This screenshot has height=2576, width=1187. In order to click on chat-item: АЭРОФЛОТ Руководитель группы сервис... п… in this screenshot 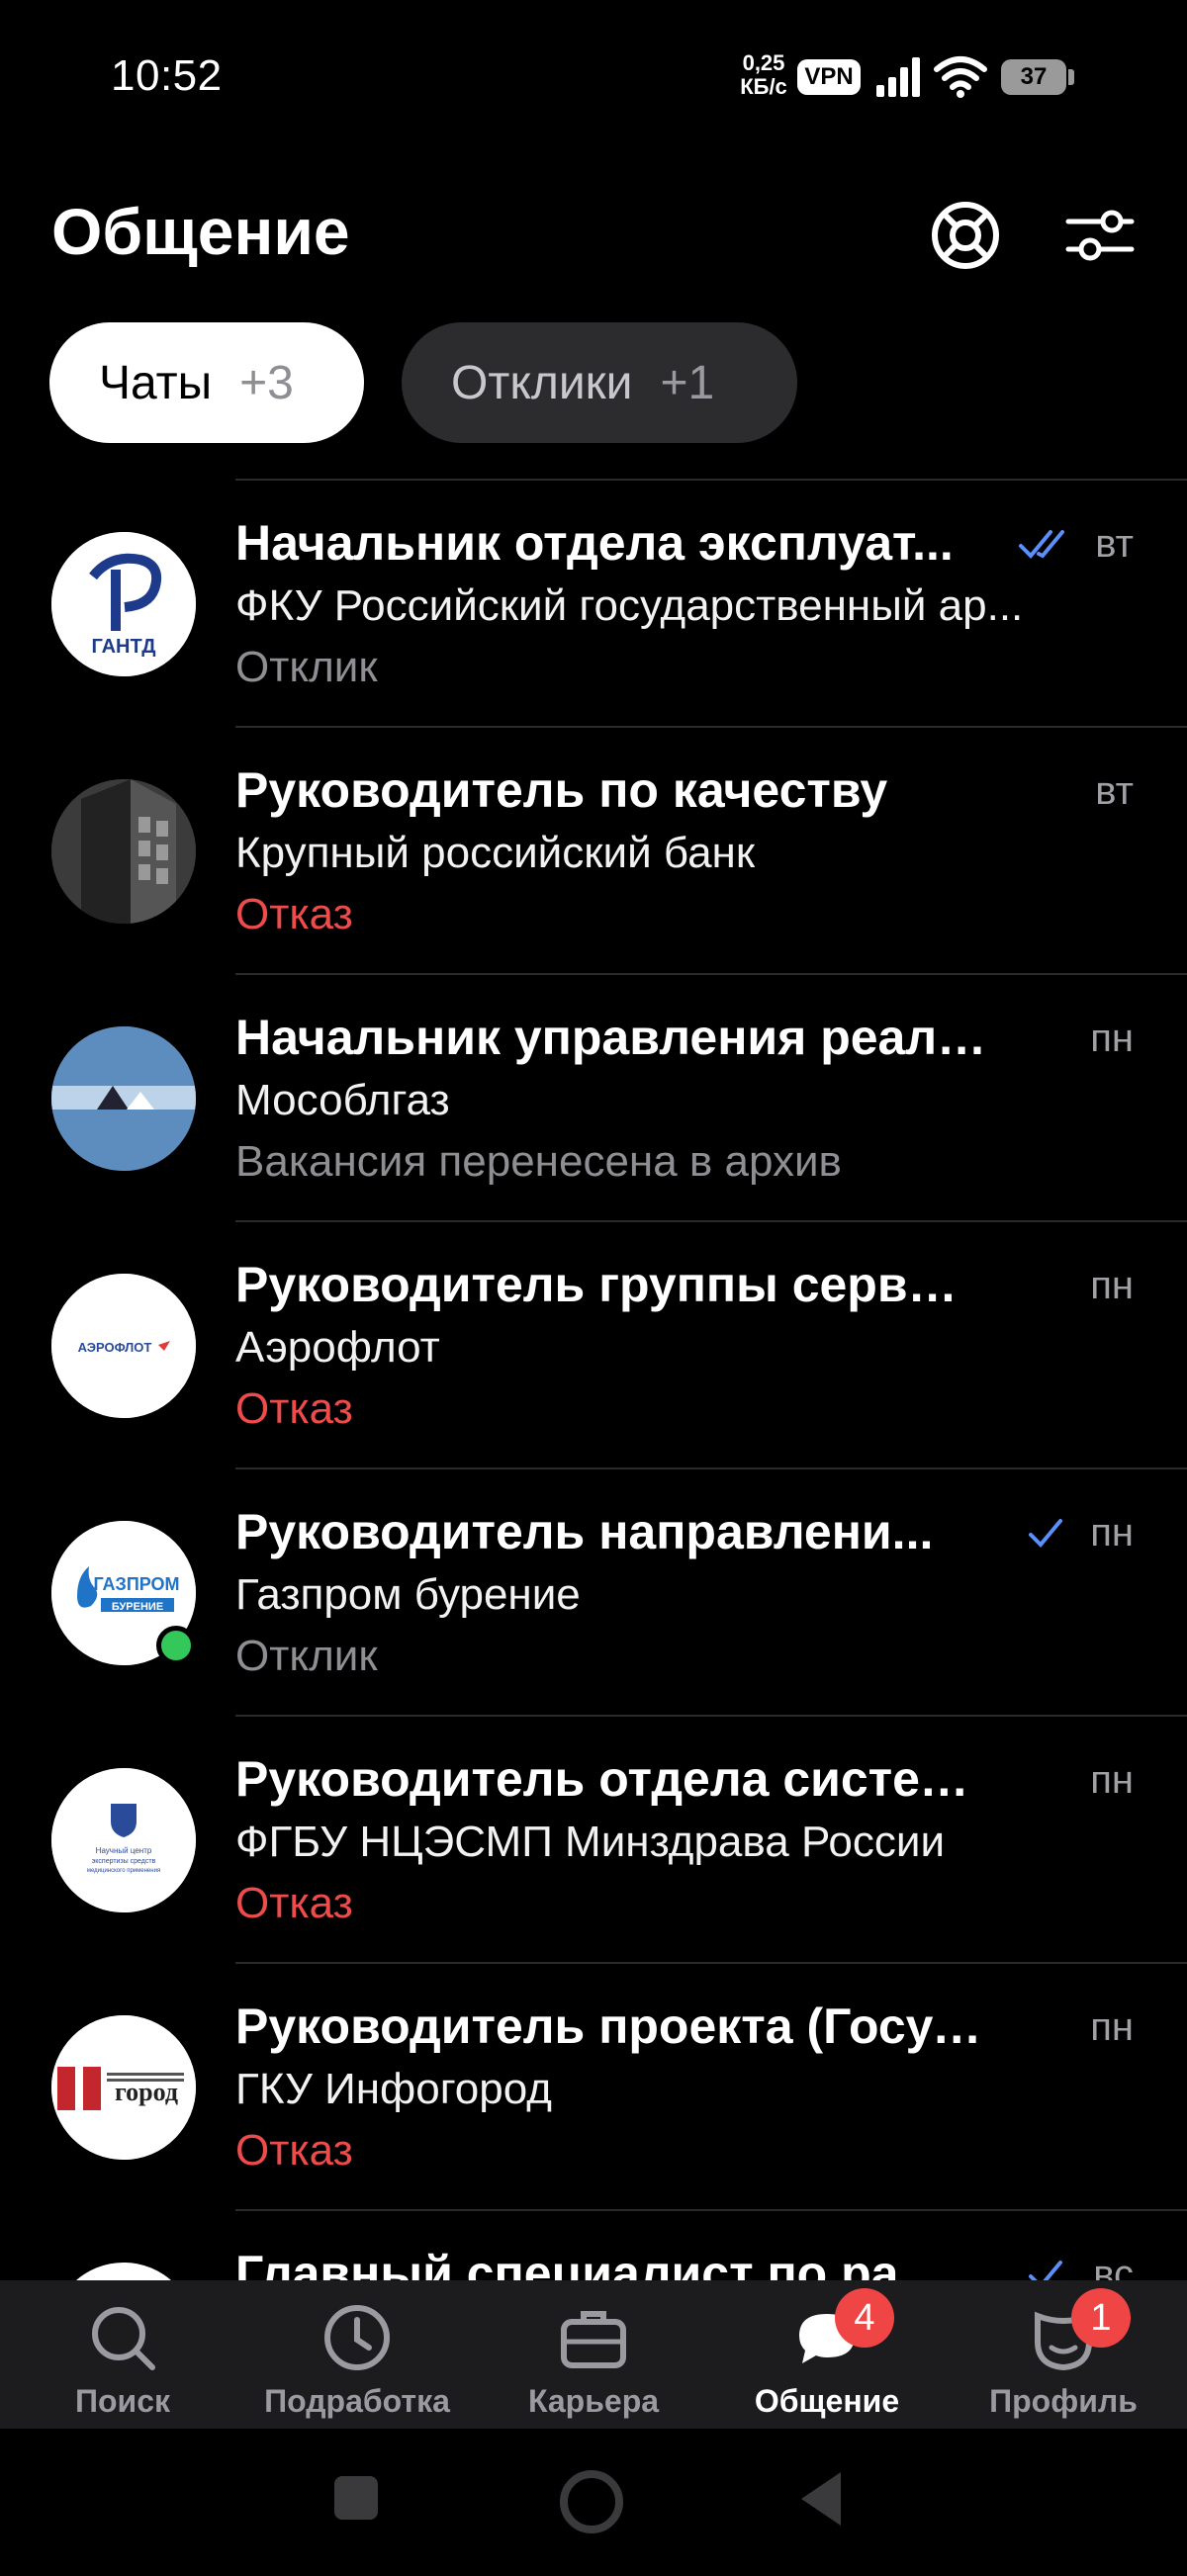, I will do `click(593, 1343)`.